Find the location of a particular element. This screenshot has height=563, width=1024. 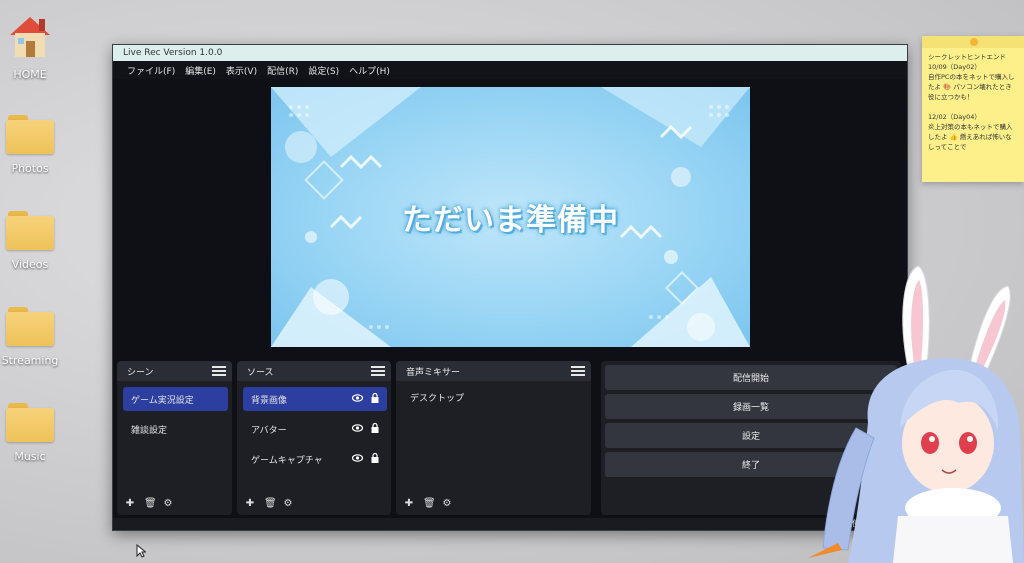

window-title: Live Rec Version 1.0.0 is located at coordinates (510, 53).